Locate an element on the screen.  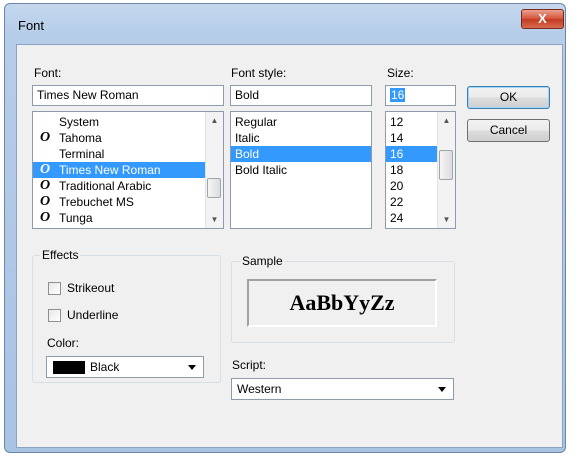
list-item: Terminal is located at coordinates (119, 154).